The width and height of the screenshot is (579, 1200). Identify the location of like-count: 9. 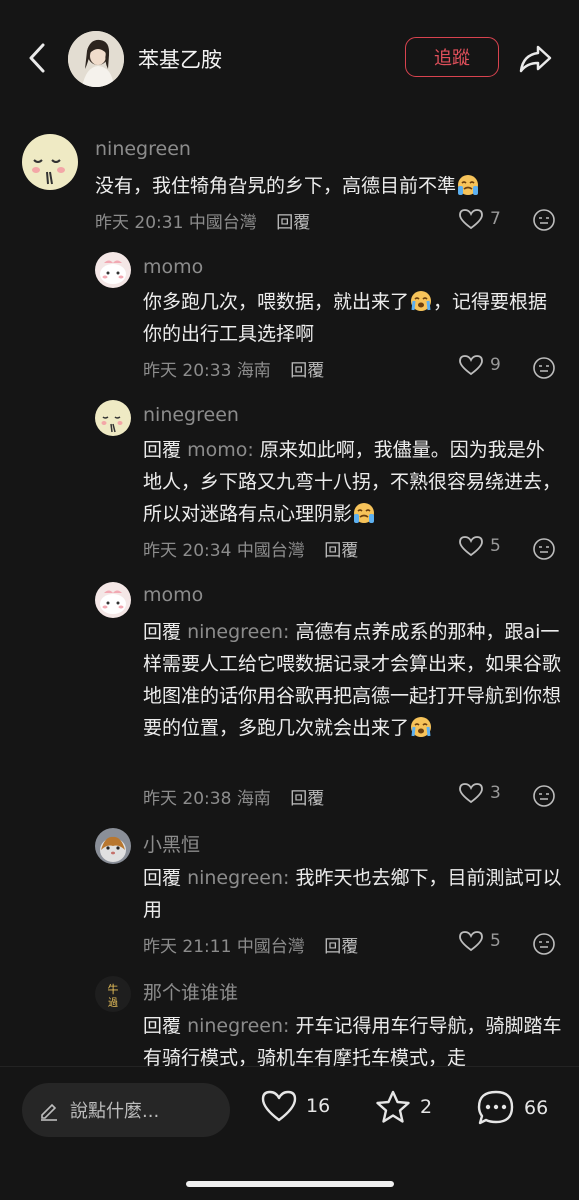
(495, 365).